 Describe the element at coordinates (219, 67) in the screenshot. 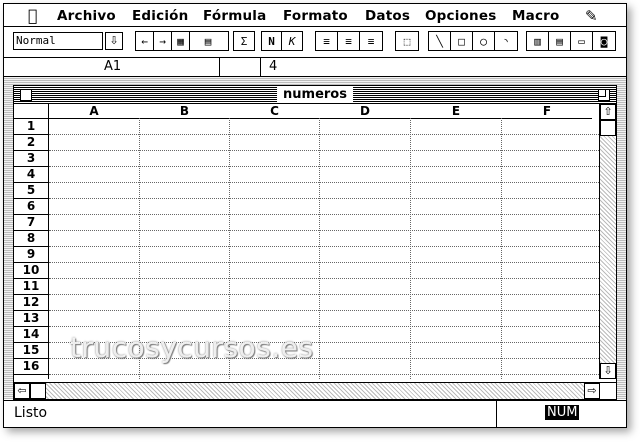

I see `formula-divider` at that location.